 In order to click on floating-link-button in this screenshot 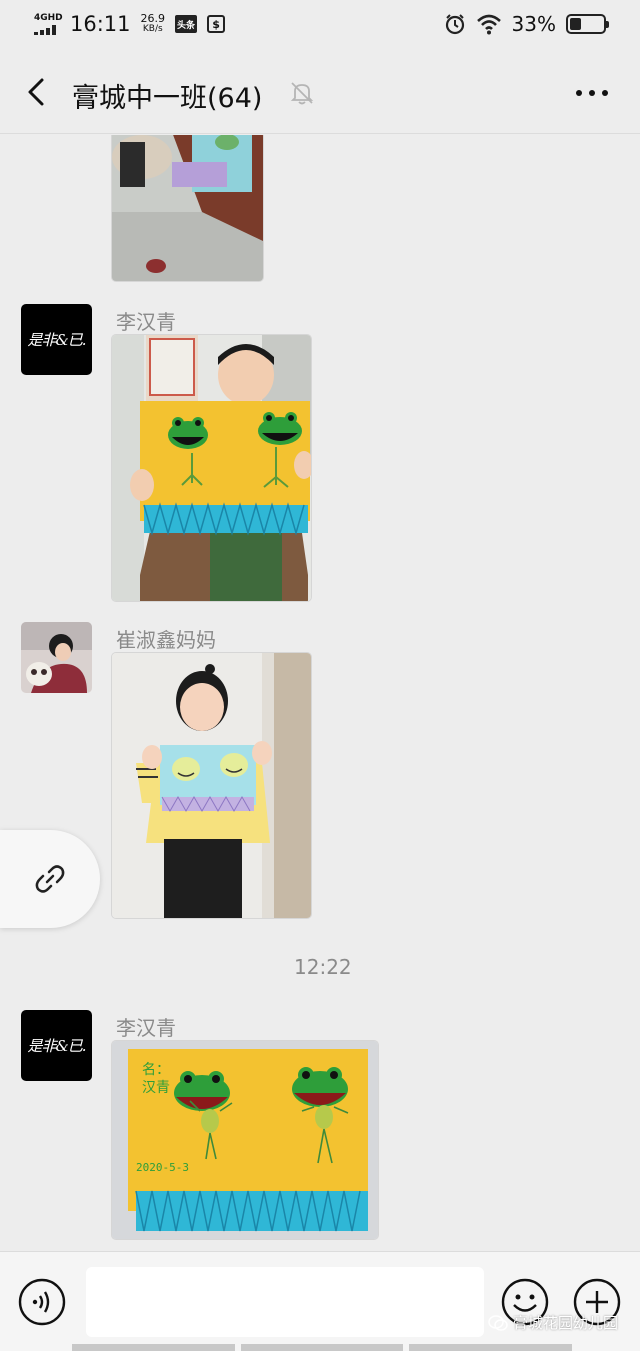, I will do `click(50, 879)`.